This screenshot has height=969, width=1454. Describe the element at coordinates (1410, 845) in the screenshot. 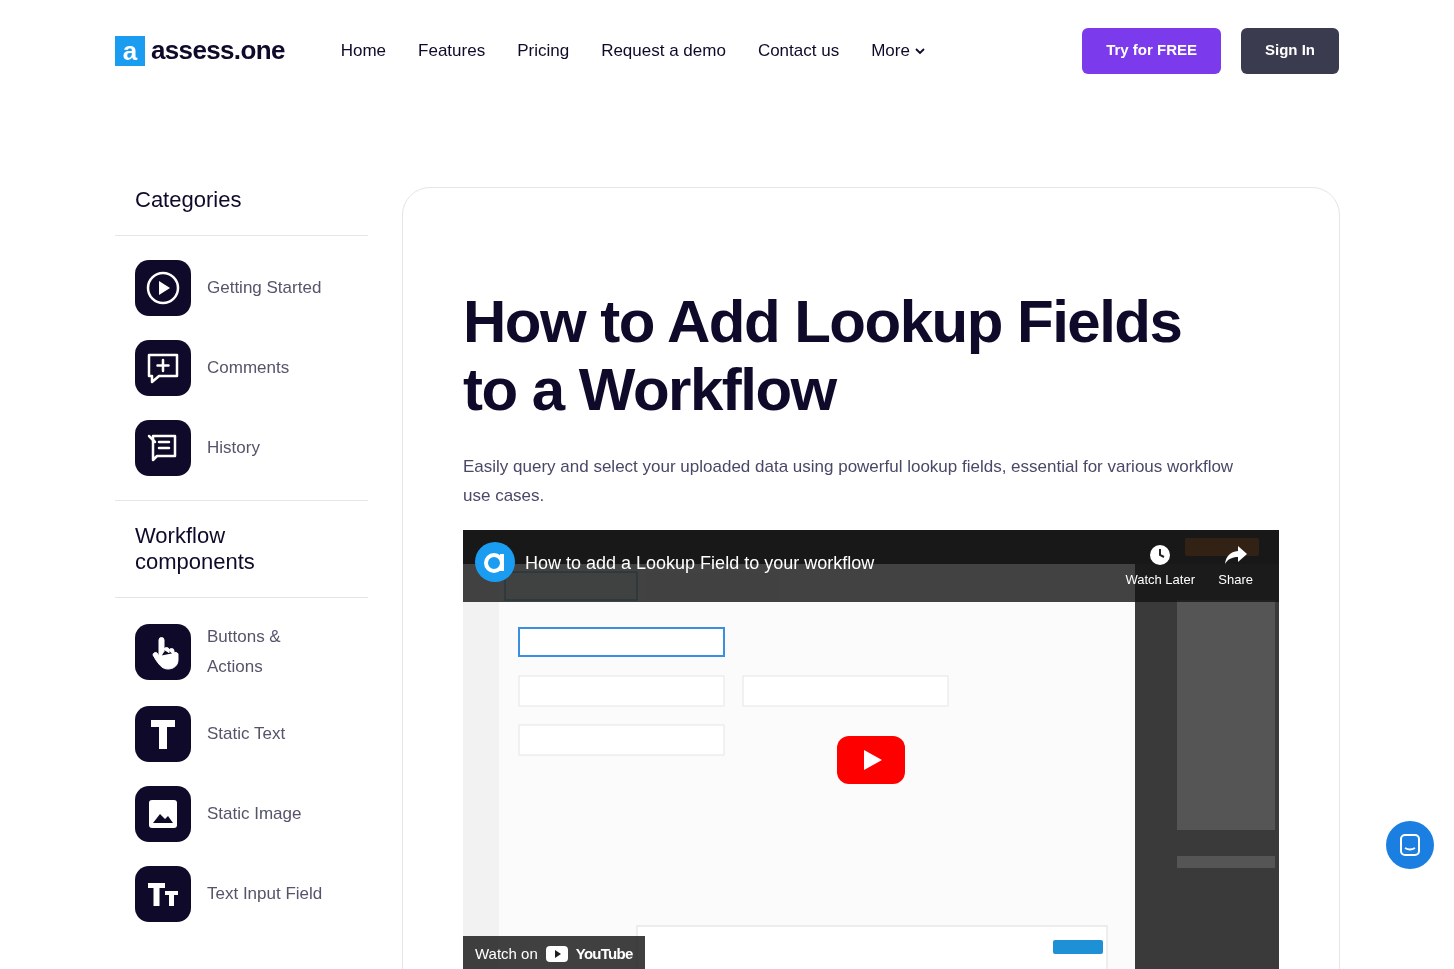

I see `chat-bubble-button` at that location.